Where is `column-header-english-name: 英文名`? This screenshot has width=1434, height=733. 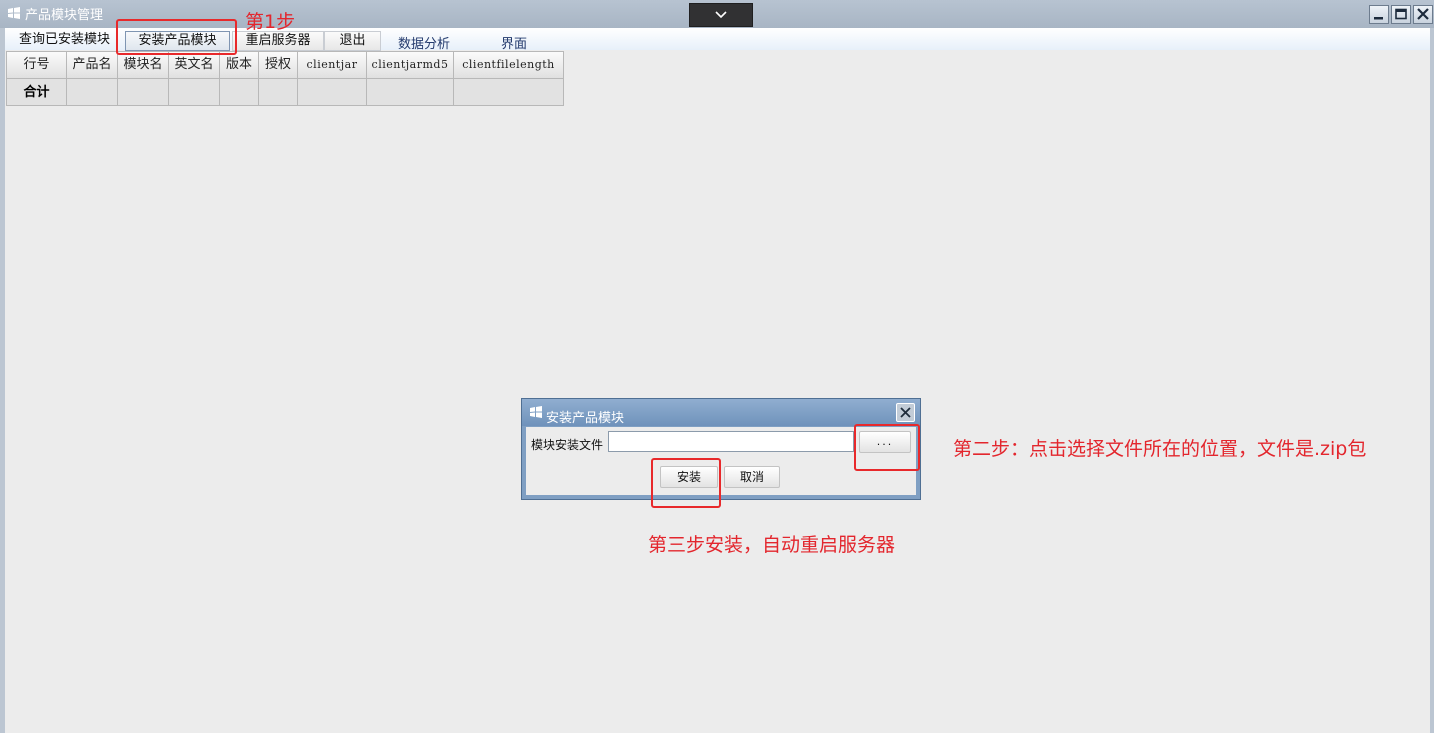
column-header-english-name: 英文名 is located at coordinates (193, 65).